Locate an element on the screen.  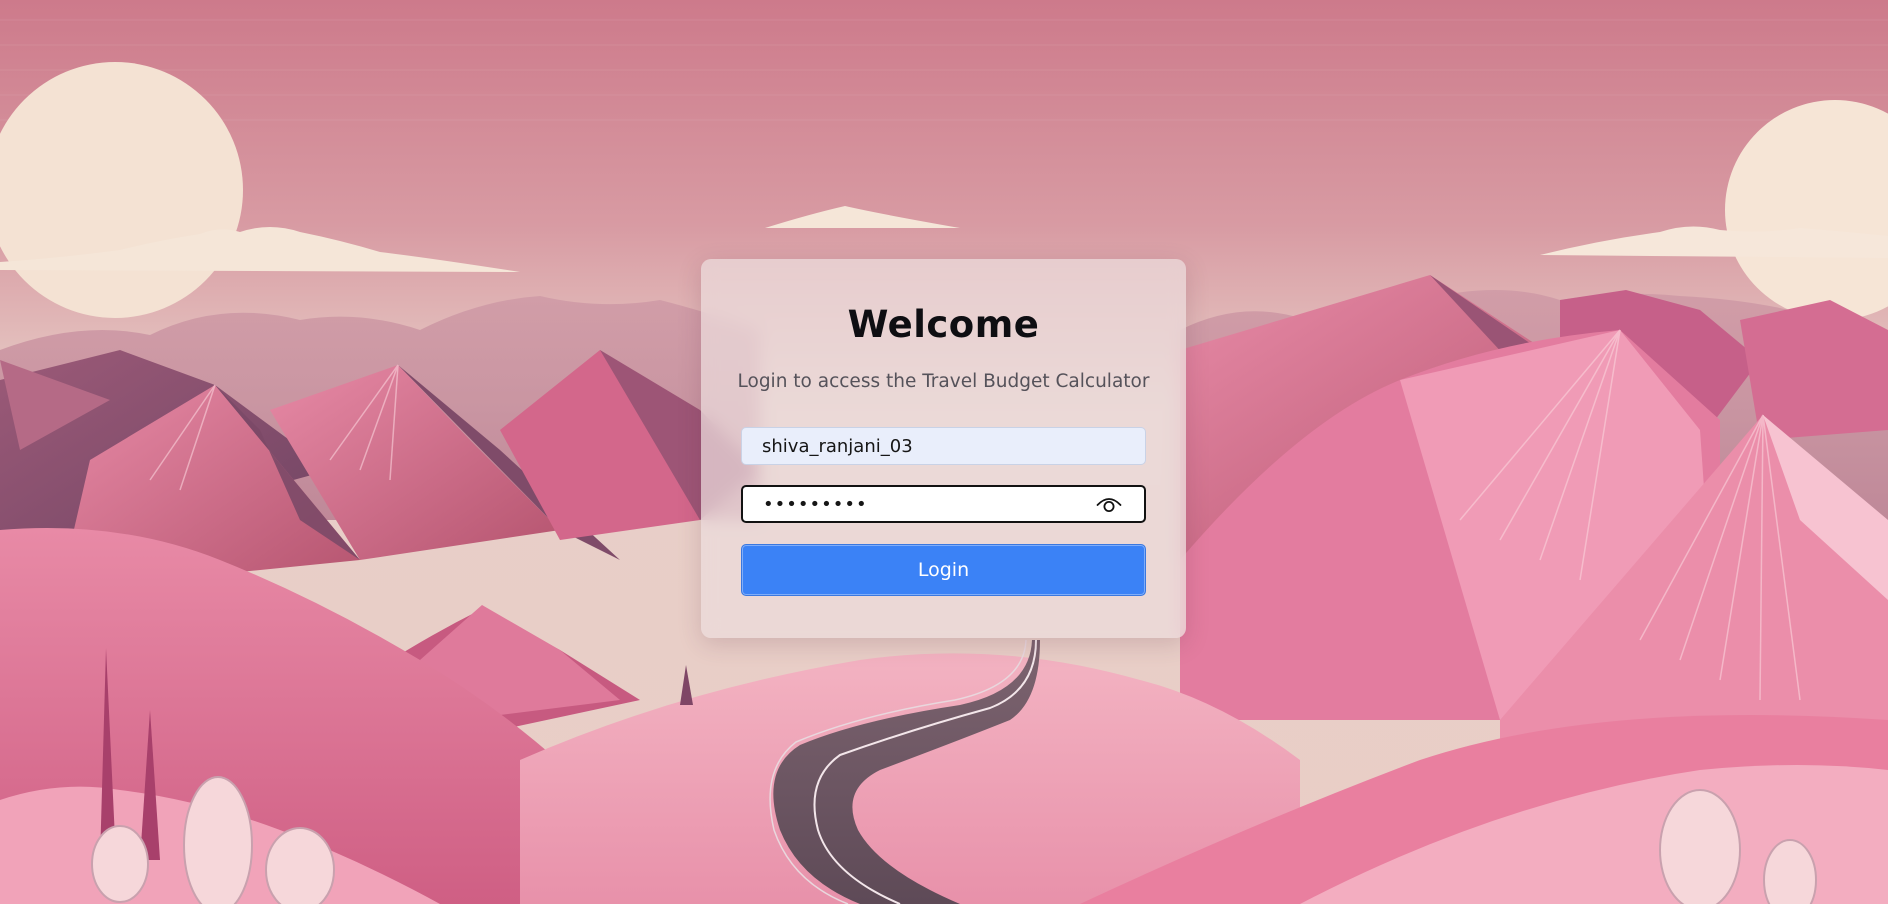
password-input is located at coordinates (943, 504).